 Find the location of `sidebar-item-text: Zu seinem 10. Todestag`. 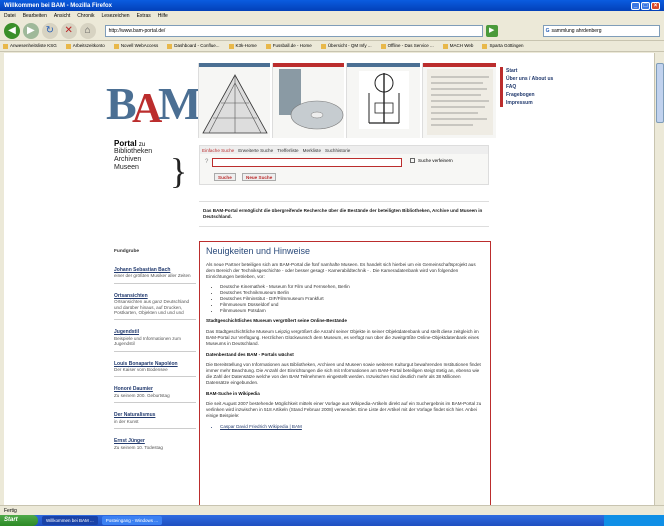

sidebar-item-text: Zu seinem 10. Todestag is located at coordinates (138, 447).